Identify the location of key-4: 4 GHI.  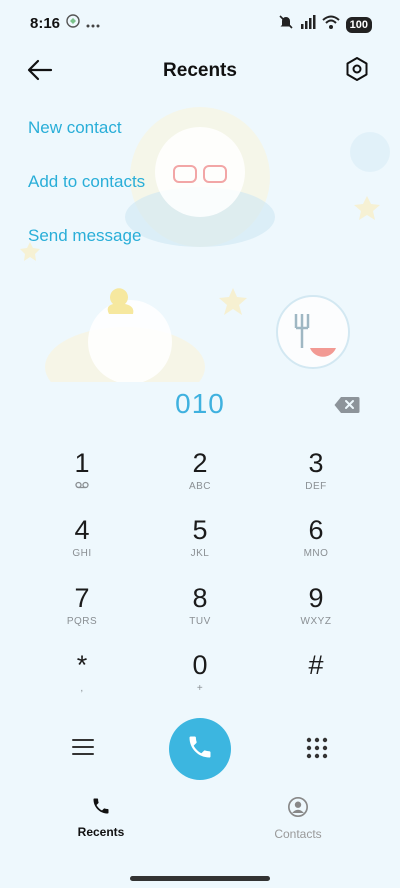
(82, 545).